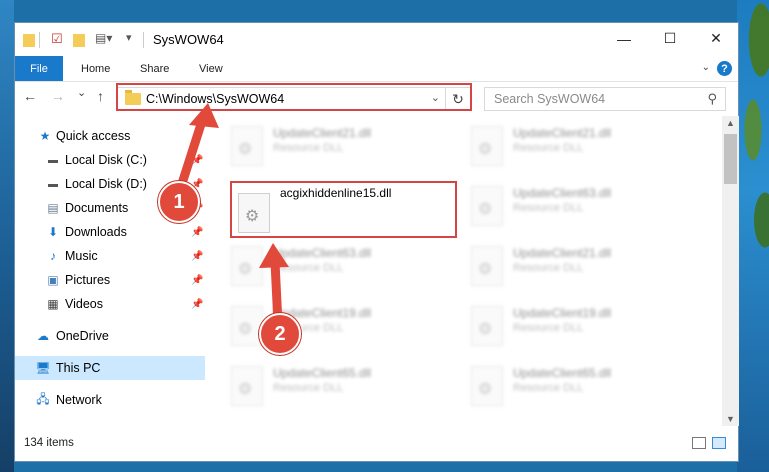 The image size is (769, 472). What do you see at coordinates (39, 40) in the screenshot?
I see `divider` at bounding box center [39, 40].